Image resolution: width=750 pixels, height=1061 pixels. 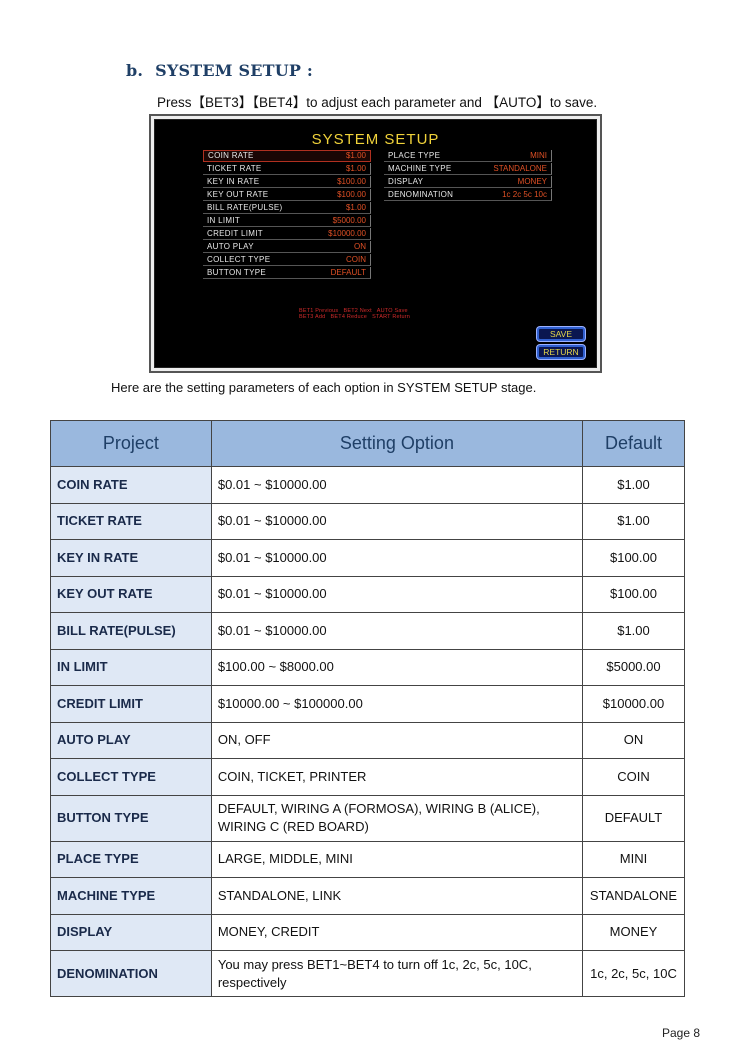 What do you see at coordinates (131, 631) in the screenshot?
I see `cell-project: BILL RATE(PULSE)` at bounding box center [131, 631].